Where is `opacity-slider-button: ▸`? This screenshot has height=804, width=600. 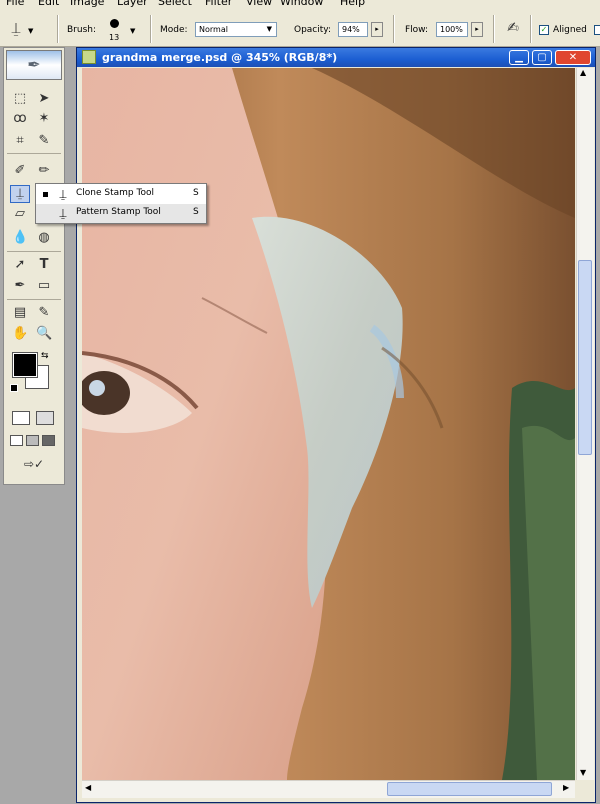
opacity-slider-button: ▸ is located at coordinates (377, 29).